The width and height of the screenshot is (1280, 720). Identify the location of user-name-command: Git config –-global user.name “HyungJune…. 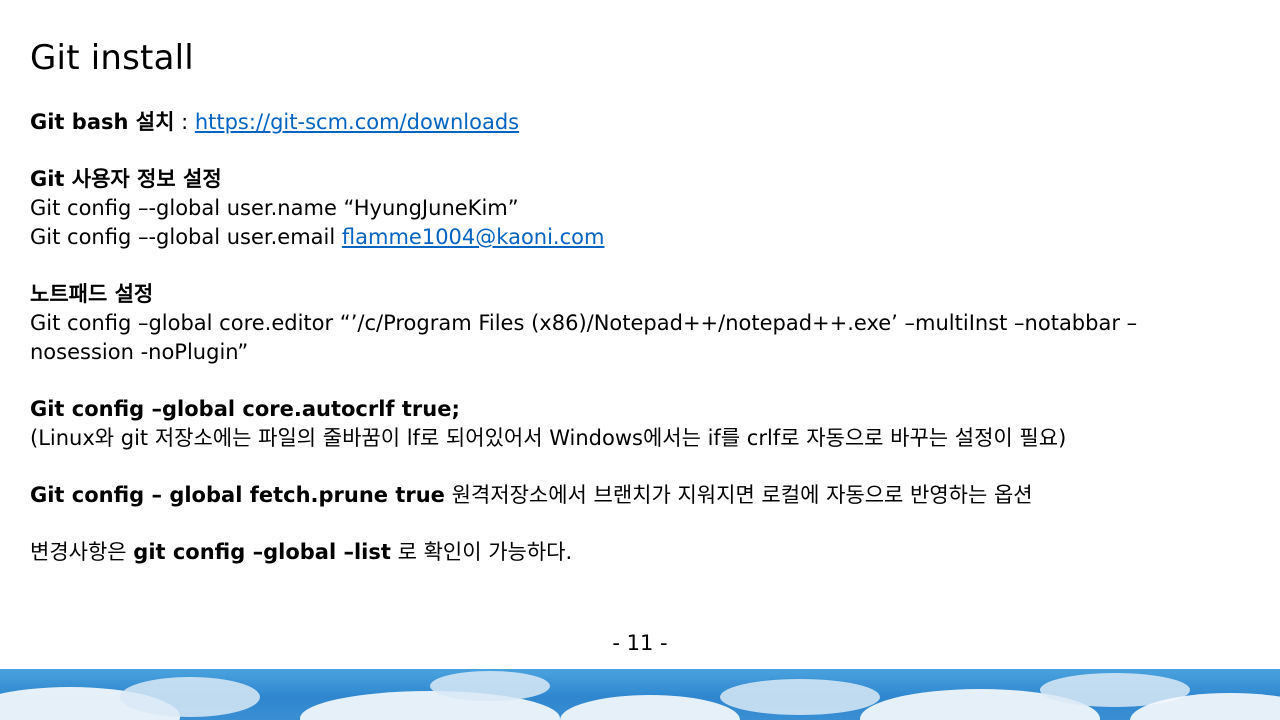
(274, 208).